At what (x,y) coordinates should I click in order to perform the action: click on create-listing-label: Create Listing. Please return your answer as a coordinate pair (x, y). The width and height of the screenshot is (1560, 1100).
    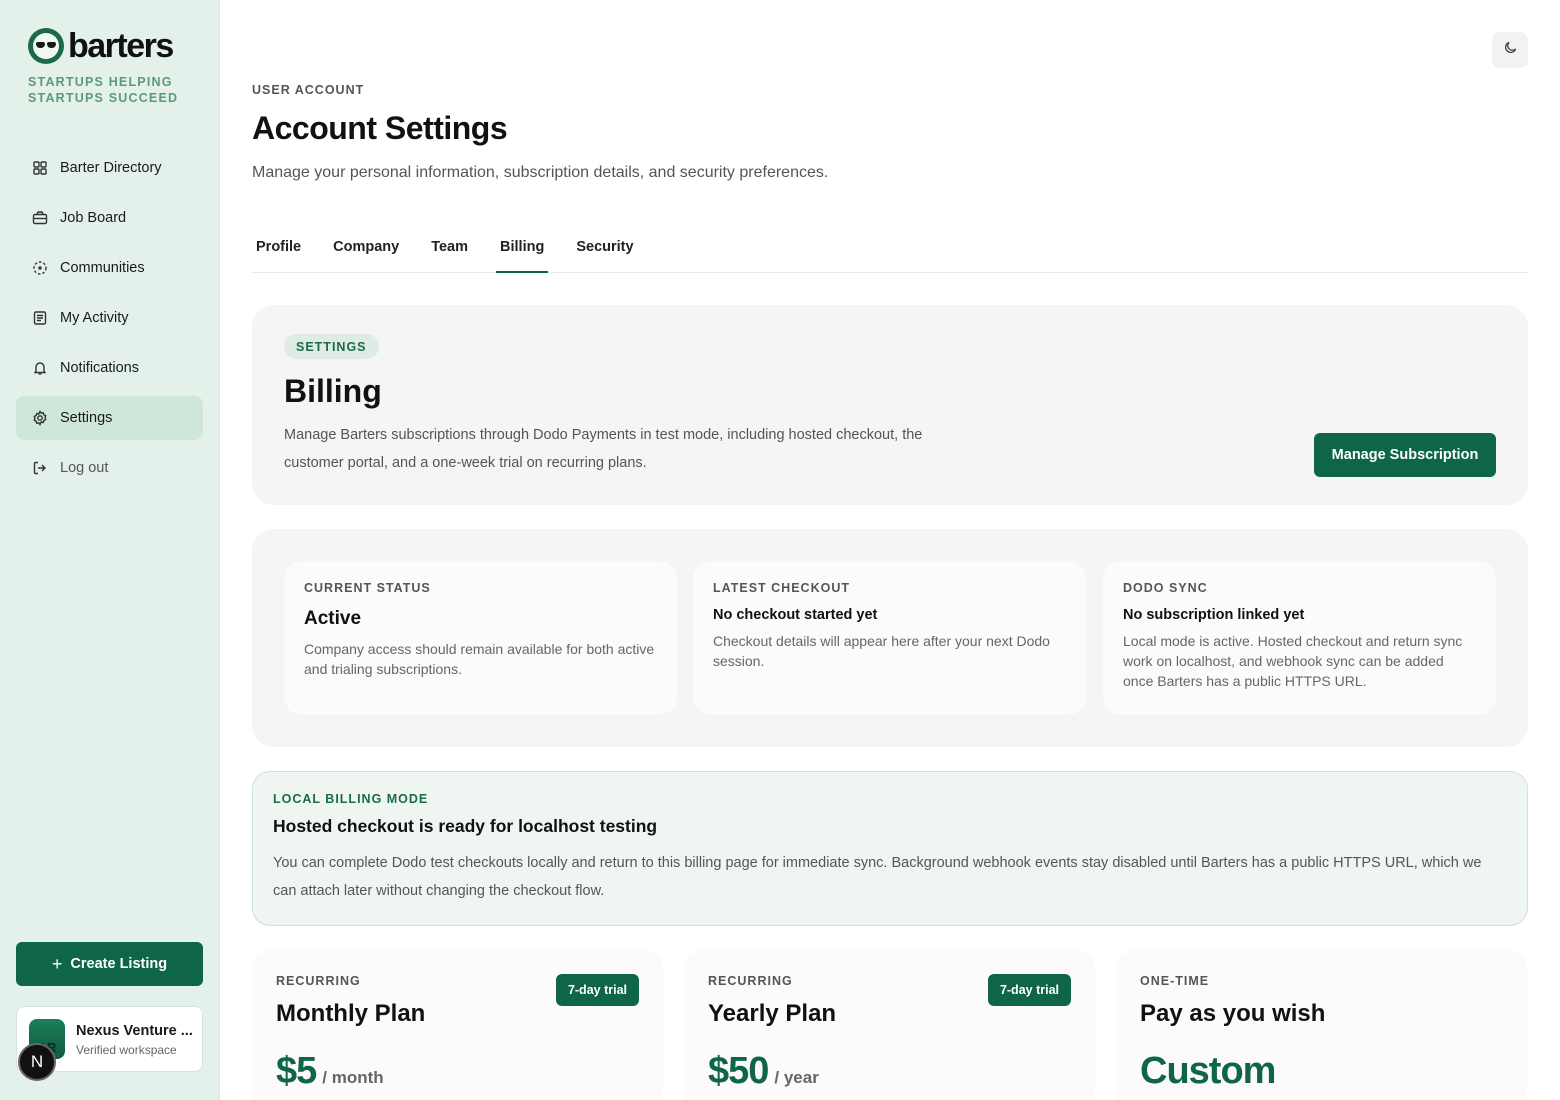
    Looking at the image, I should click on (119, 964).